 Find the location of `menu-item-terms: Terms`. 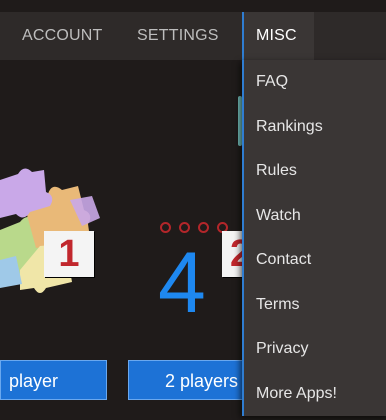

menu-item-terms: Terms is located at coordinates (315, 305).